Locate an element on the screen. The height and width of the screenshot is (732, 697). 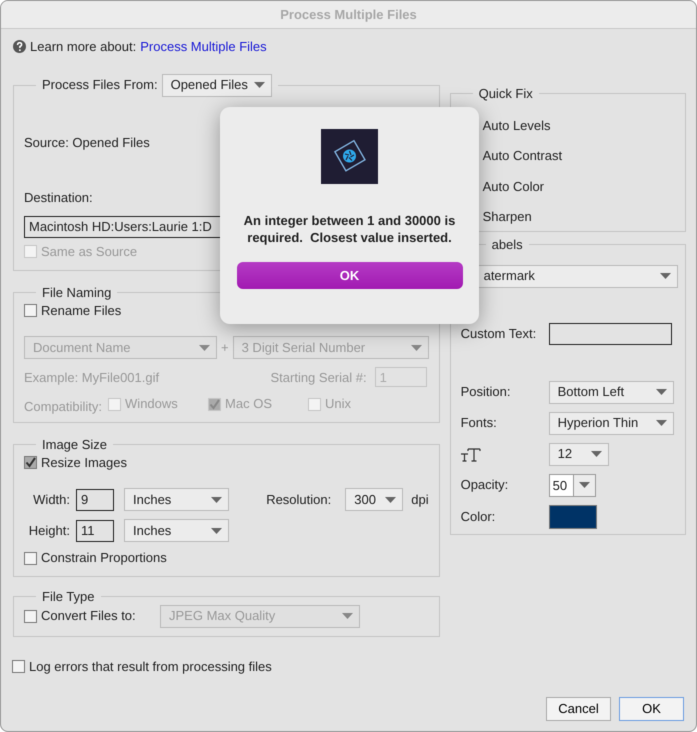
help-link: Process Multiple Files is located at coordinates (203, 46).